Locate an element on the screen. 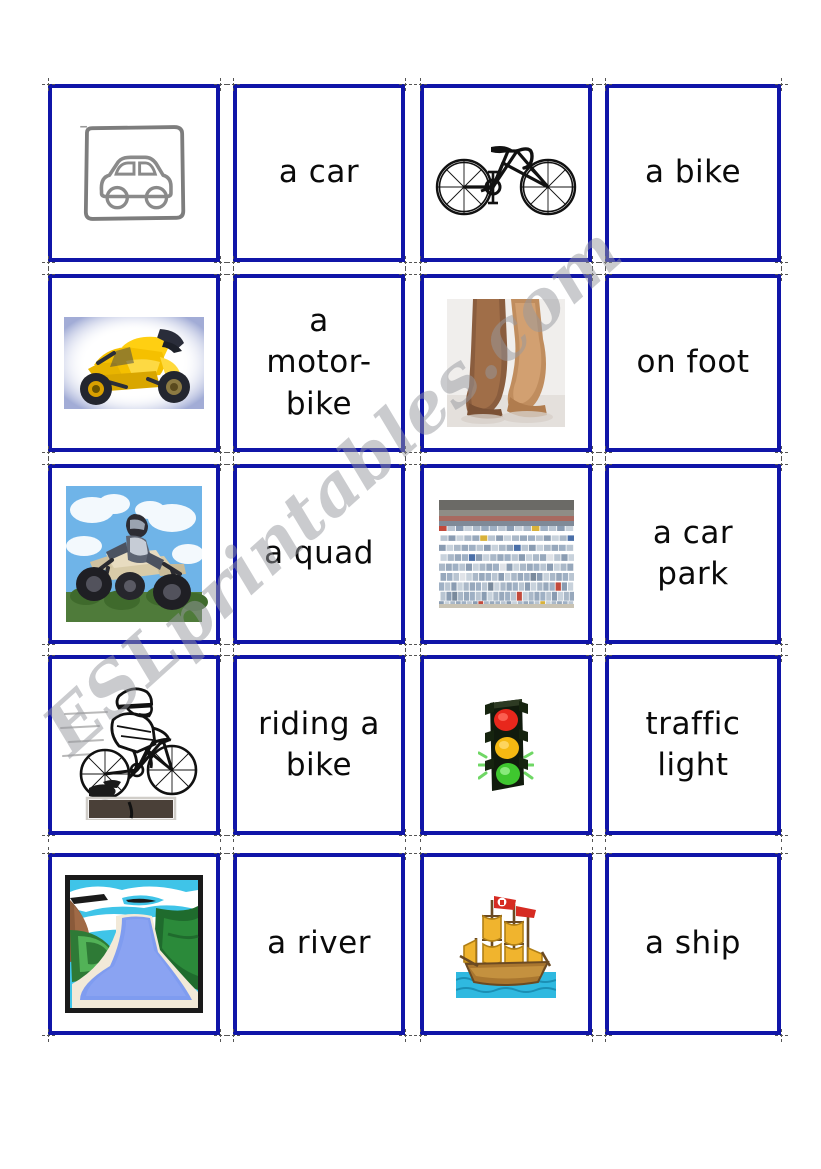 The width and height of the screenshot is (821, 1169). card-word-text: riding a bike is located at coordinates (319, 744).